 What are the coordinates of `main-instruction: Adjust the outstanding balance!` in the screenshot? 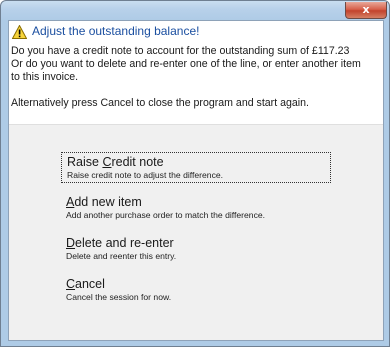 It's located at (116, 31).